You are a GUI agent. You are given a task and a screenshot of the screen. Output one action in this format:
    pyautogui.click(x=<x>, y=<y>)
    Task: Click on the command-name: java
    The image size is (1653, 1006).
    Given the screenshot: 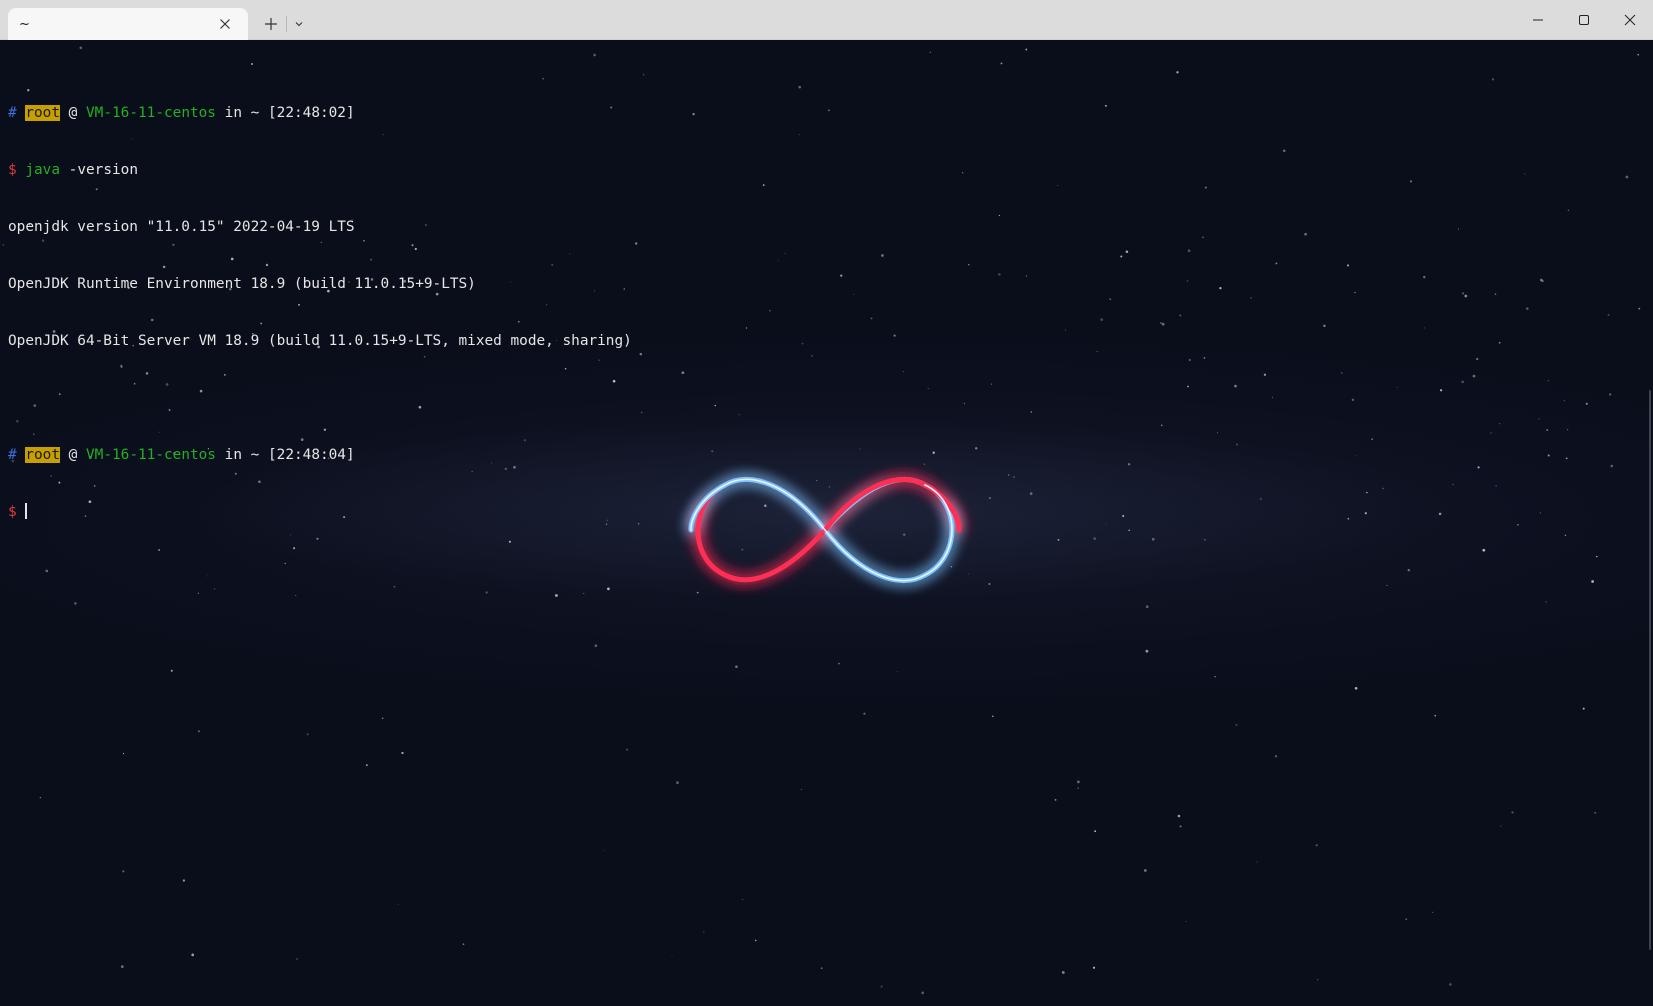 What is the action you would take?
    pyautogui.click(x=42, y=170)
    